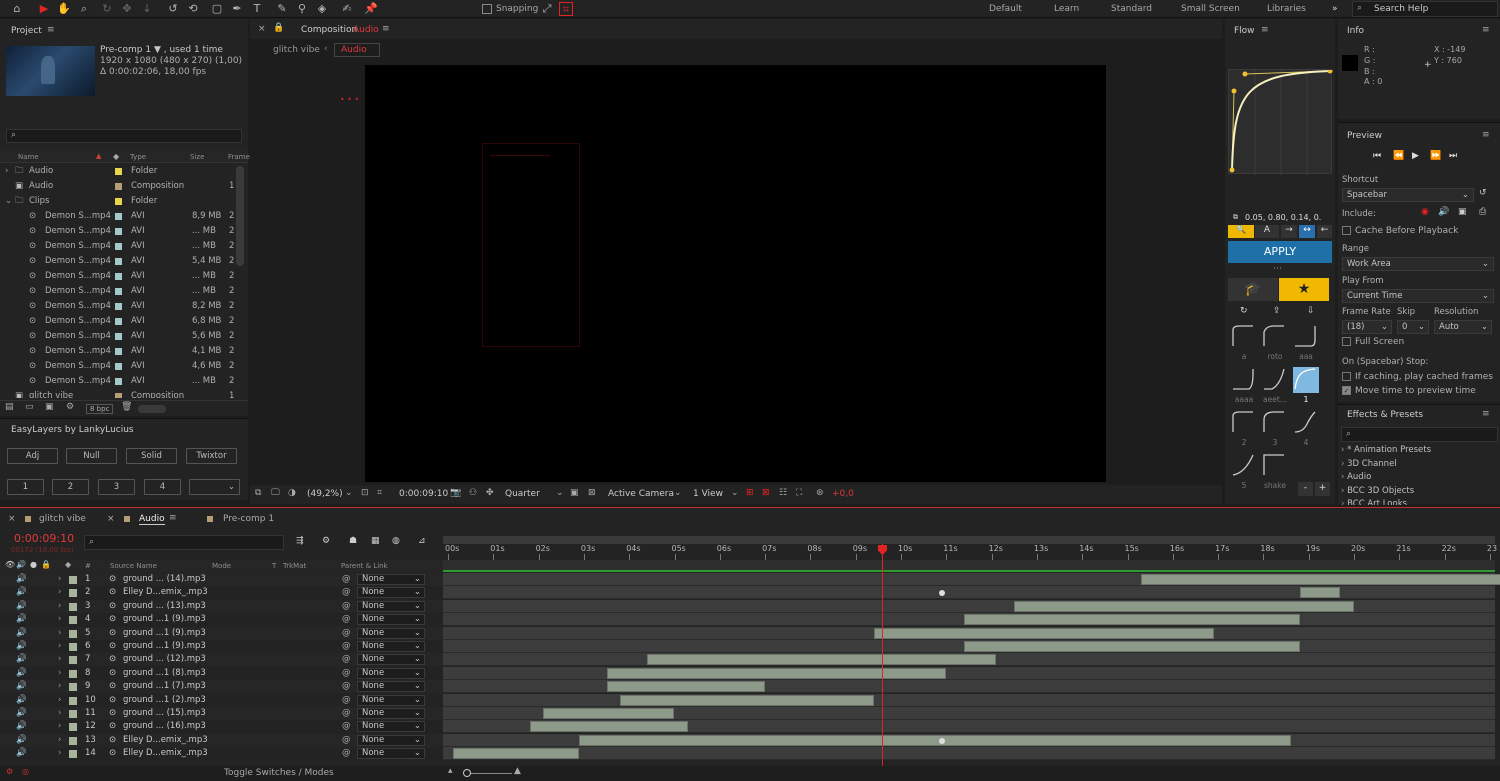 The width and height of the screenshot is (1500, 781). I want to click on selection-tool-icon: ▶, so click(44, 9).